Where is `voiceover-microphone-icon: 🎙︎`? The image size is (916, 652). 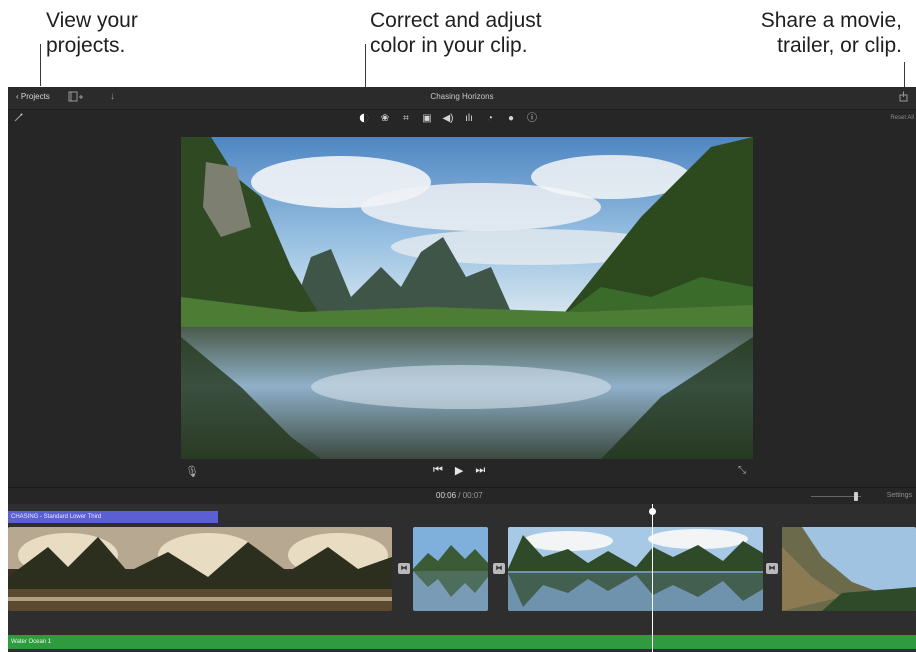
voiceover-microphone-icon: 🎙︎ is located at coordinates (192, 471).